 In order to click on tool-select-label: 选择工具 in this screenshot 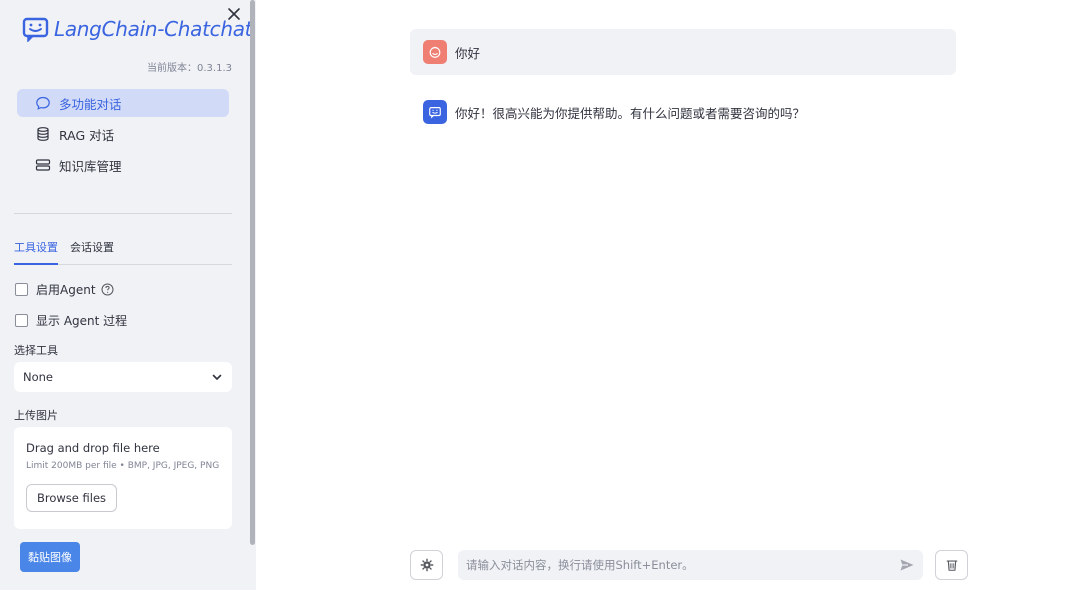, I will do `click(36, 350)`.